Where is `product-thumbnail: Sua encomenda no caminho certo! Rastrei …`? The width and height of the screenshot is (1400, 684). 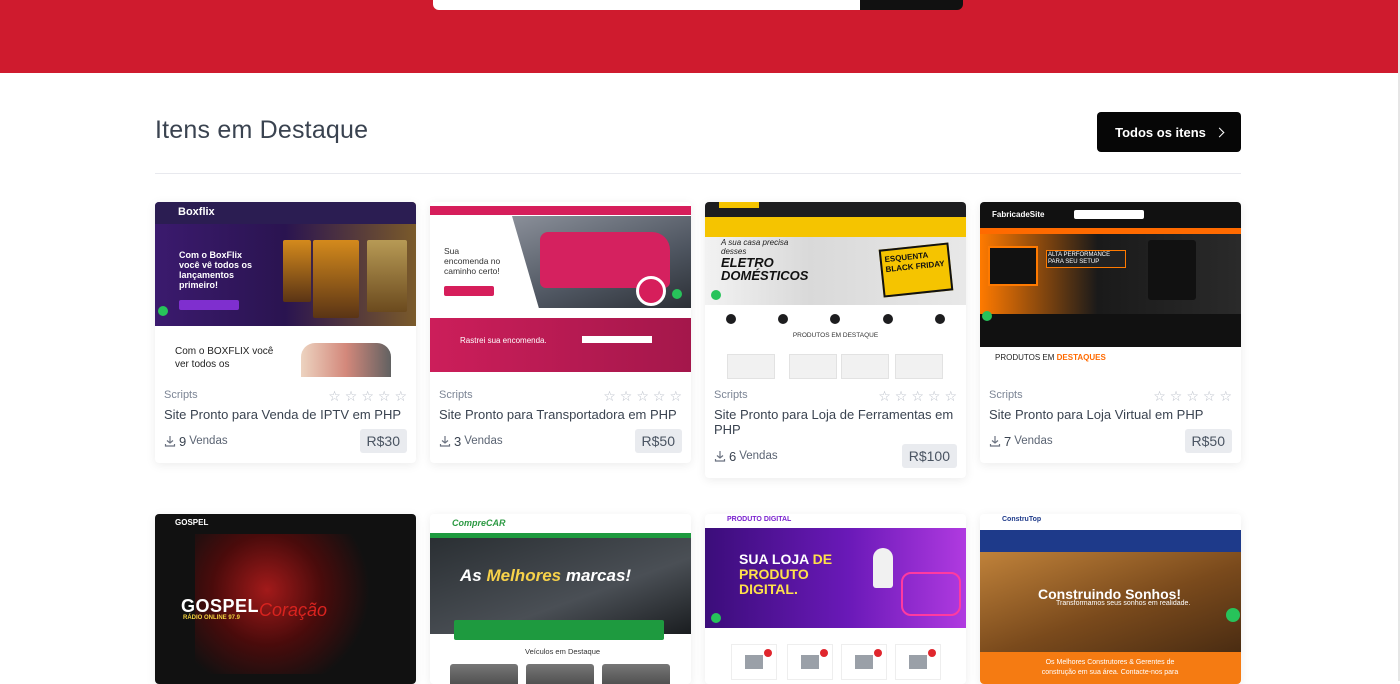 product-thumbnail: Sua encomenda no caminho certo! Rastrei … is located at coordinates (560, 290).